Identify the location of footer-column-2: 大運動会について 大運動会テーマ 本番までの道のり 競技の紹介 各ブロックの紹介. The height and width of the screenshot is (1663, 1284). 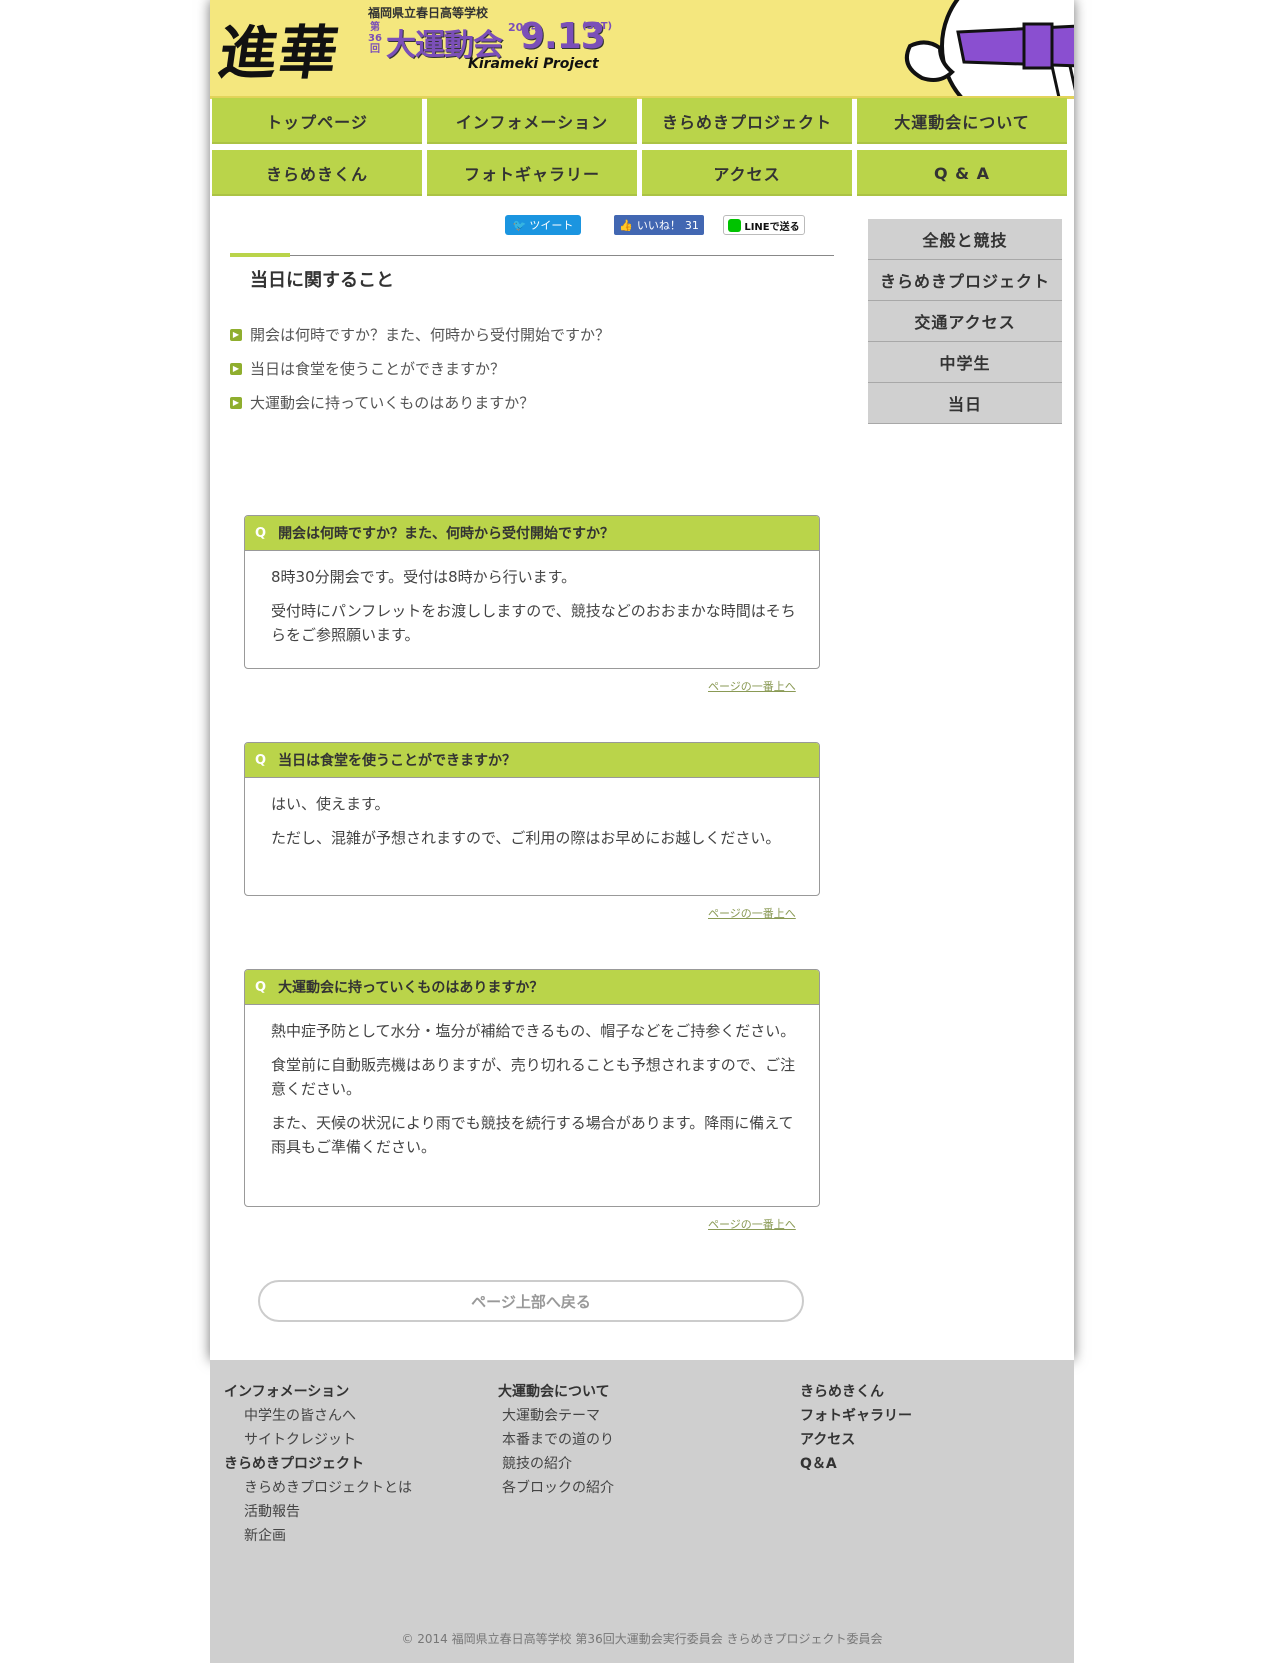
(556, 1440).